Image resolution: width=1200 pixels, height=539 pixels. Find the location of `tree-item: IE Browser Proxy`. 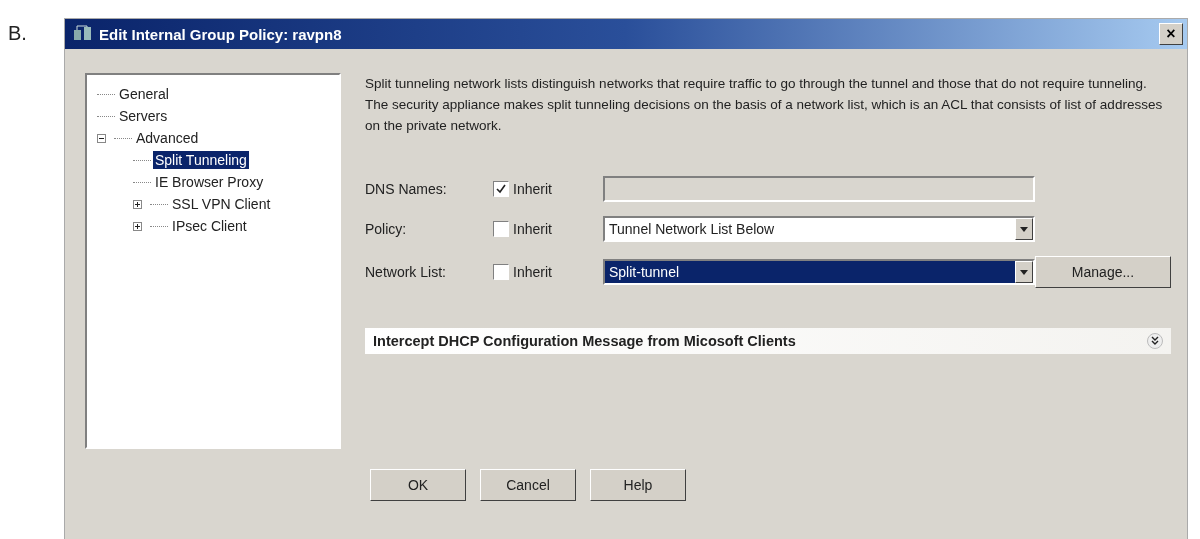

tree-item: IE Browser Proxy is located at coordinates (209, 182).